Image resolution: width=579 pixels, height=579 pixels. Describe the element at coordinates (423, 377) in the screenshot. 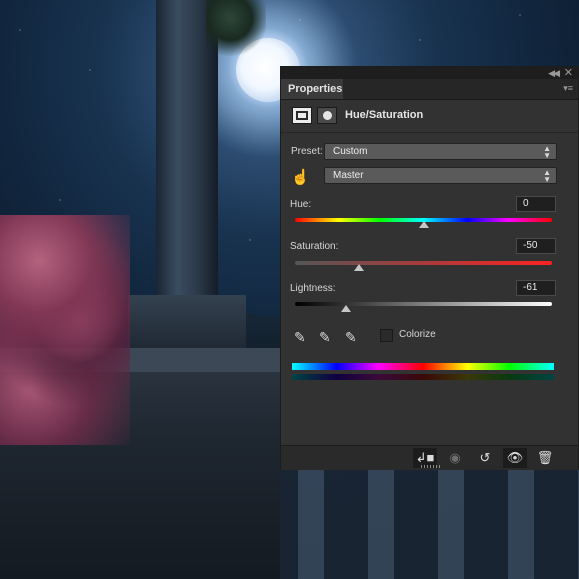

I see `output-color-spectrum` at that location.